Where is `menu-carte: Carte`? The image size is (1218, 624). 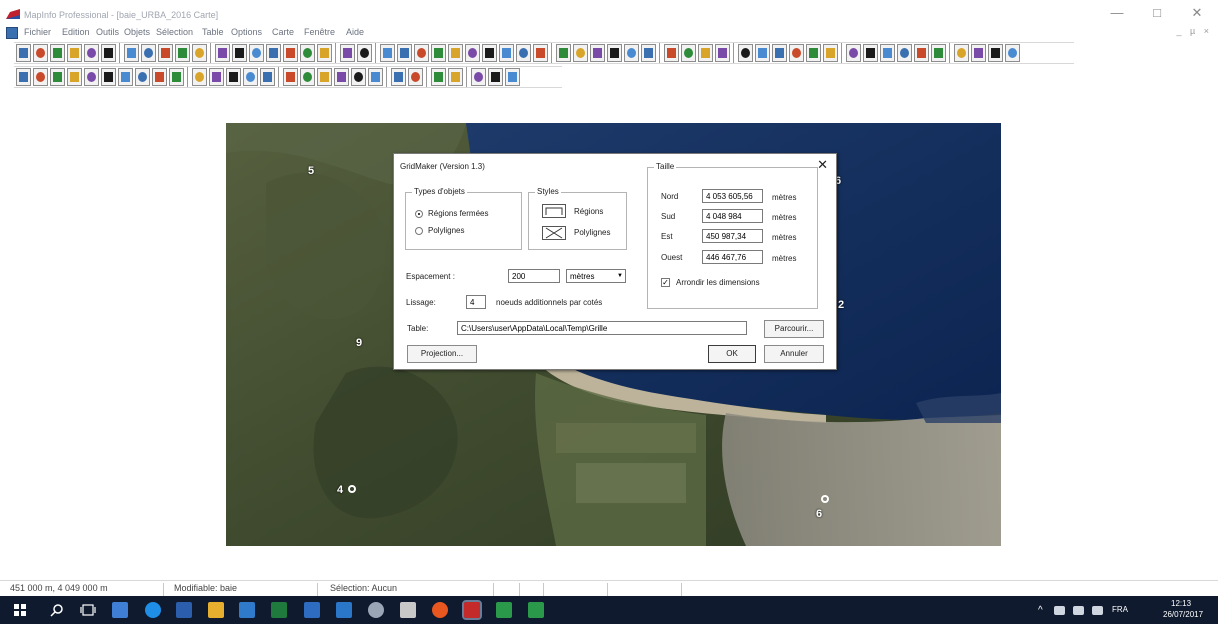 menu-carte: Carte is located at coordinates (283, 32).